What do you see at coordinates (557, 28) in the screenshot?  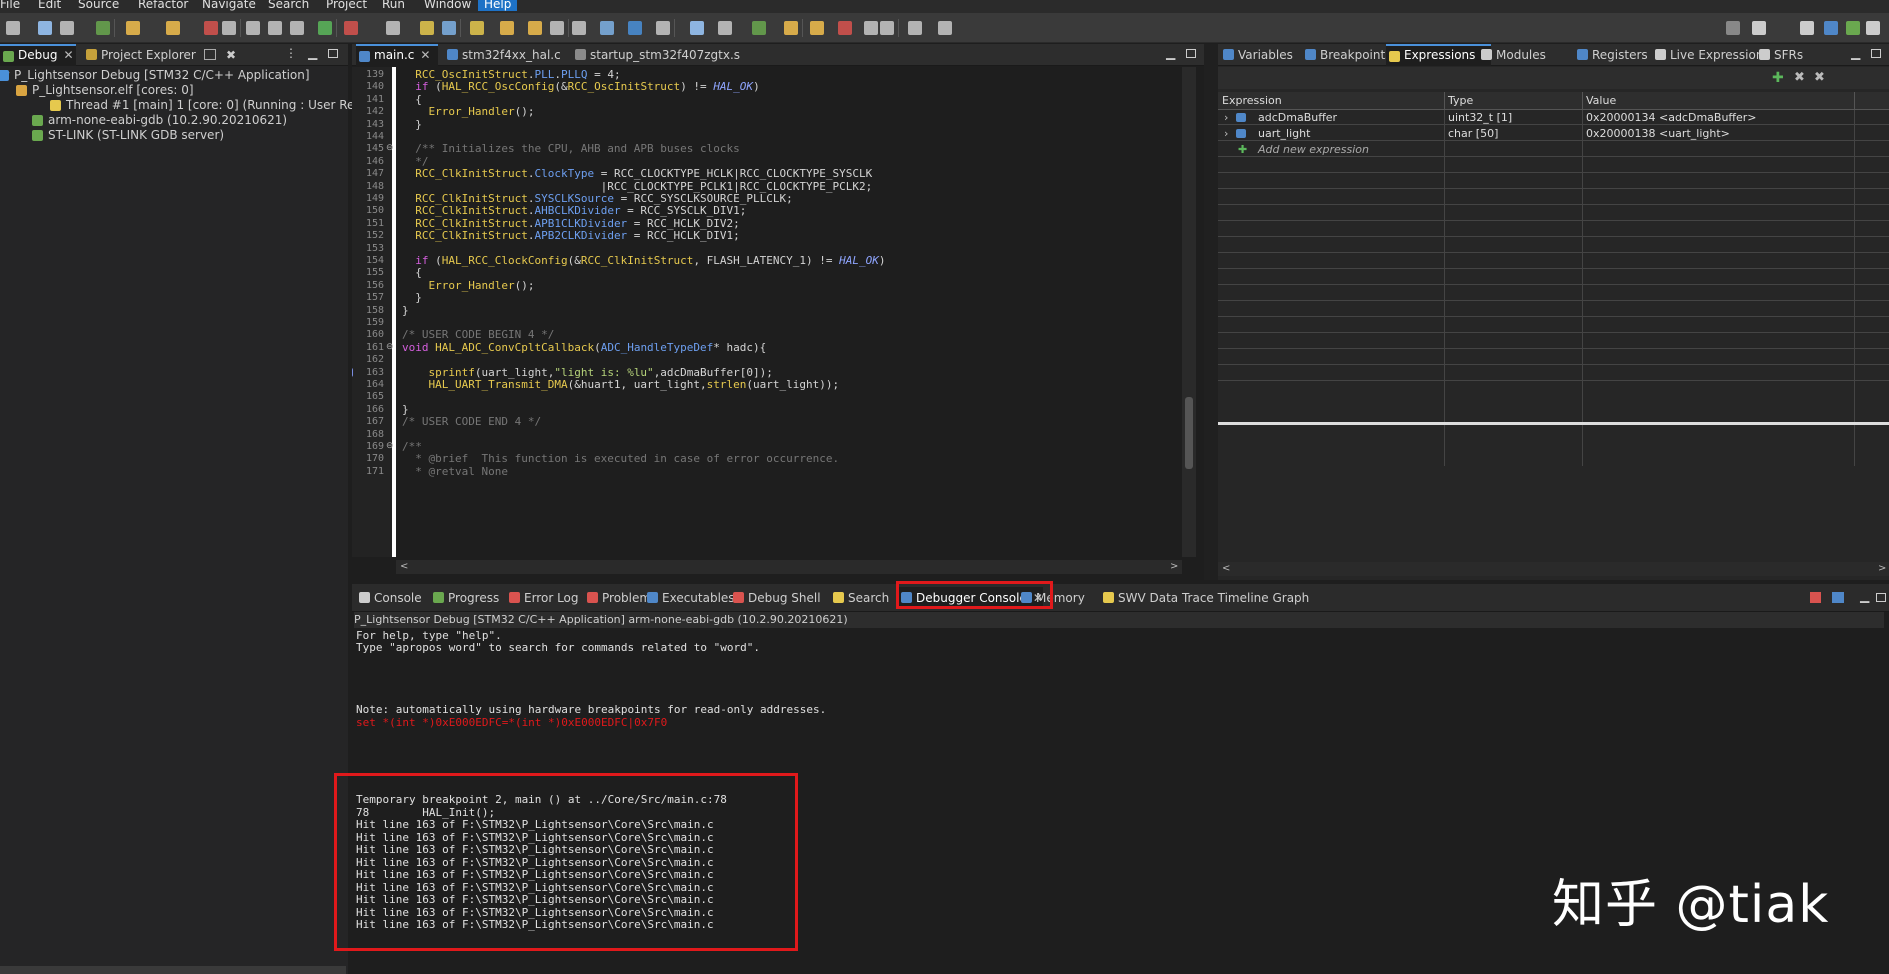 I see `prev-annotation-icon` at bounding box center [557, 28].